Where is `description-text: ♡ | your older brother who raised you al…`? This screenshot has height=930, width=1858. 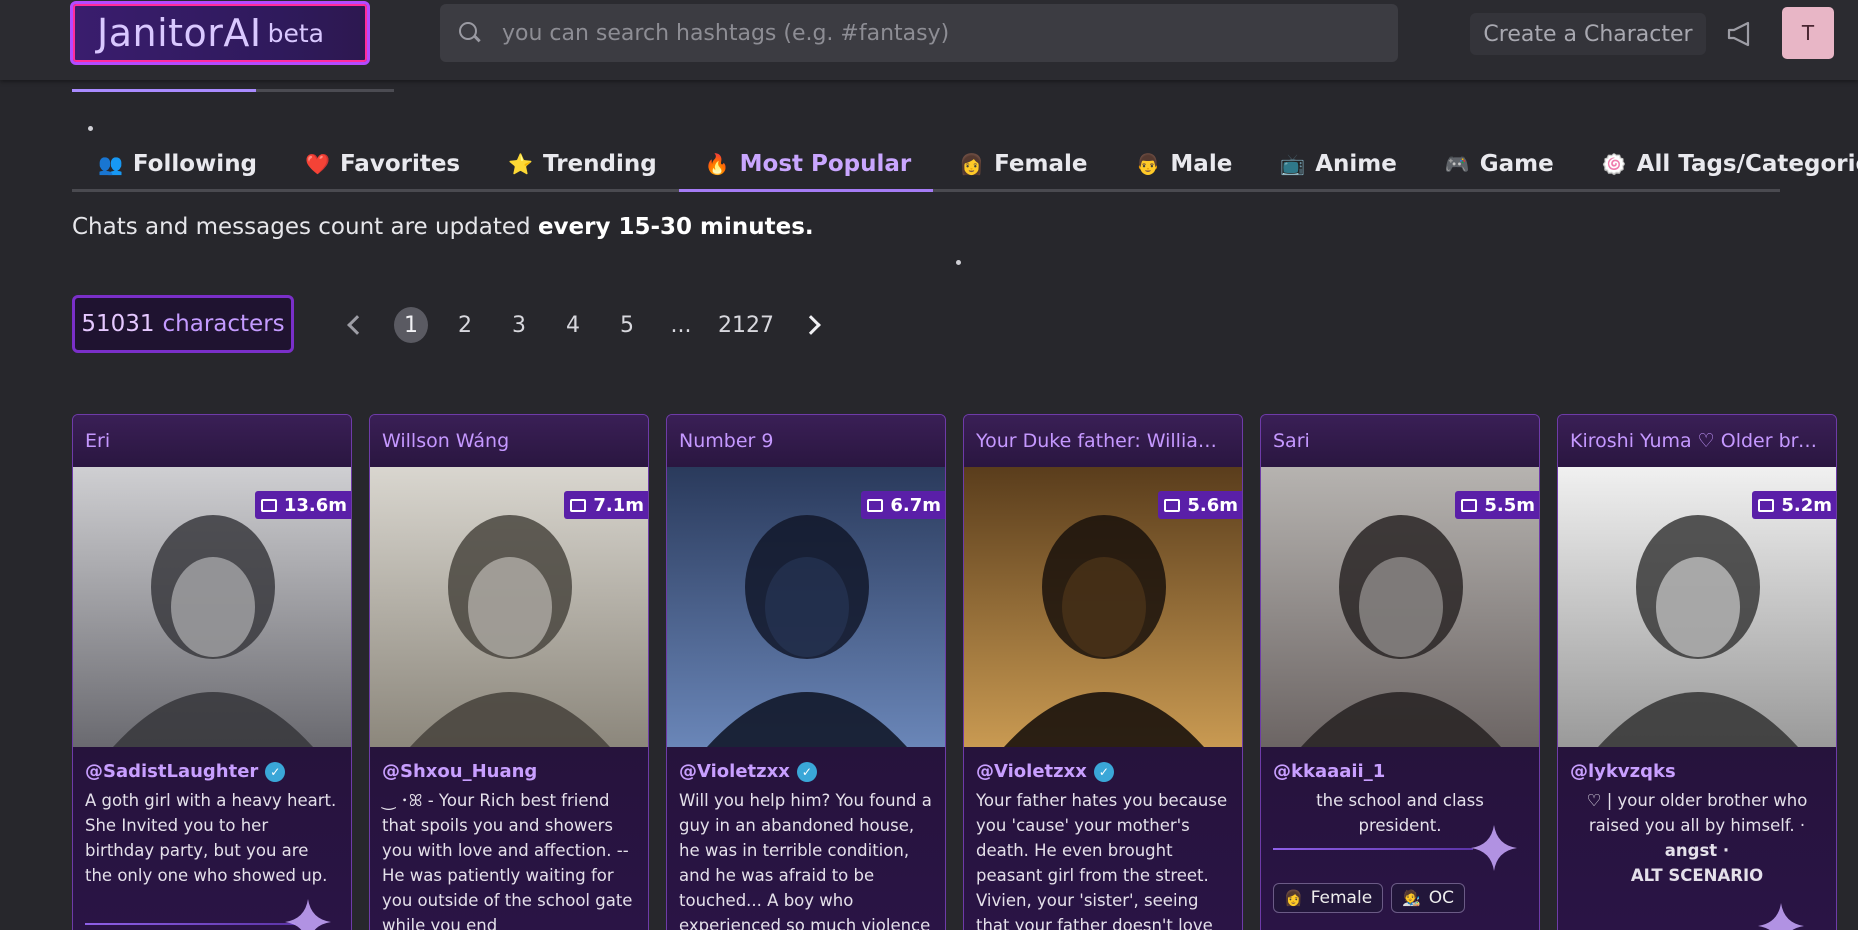 description-text: ♡ | your older brother who raised you al… is located at coordinates (1697, 813).